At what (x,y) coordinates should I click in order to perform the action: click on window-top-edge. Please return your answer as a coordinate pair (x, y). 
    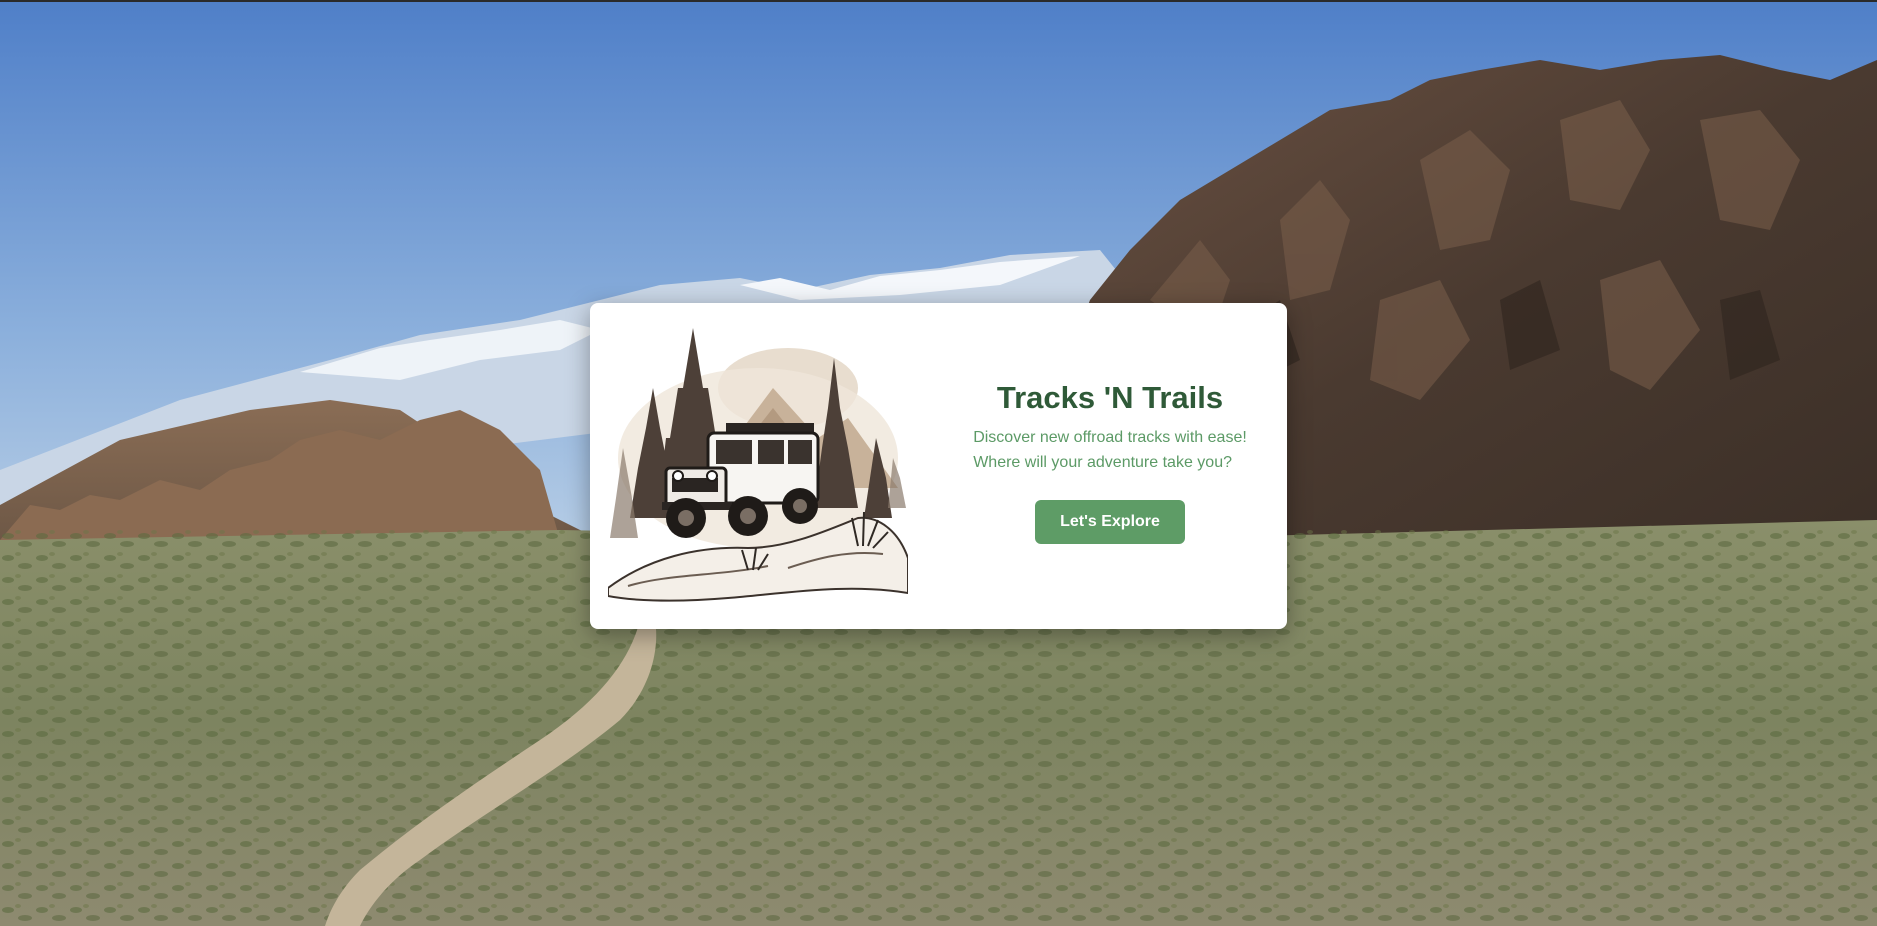
    Looking at the image, I should click on (938, 1).